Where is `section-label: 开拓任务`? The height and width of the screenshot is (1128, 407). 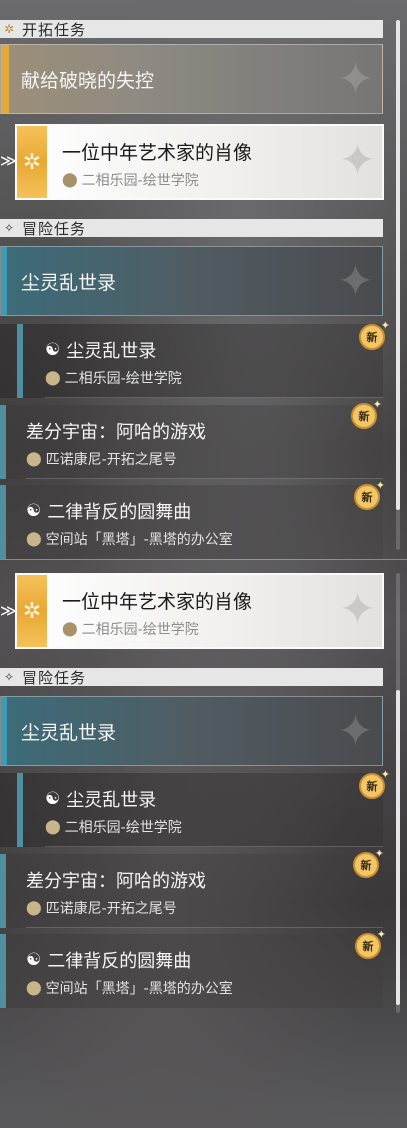
section-label: 开拓任务 is located at coordinates (54, 29).